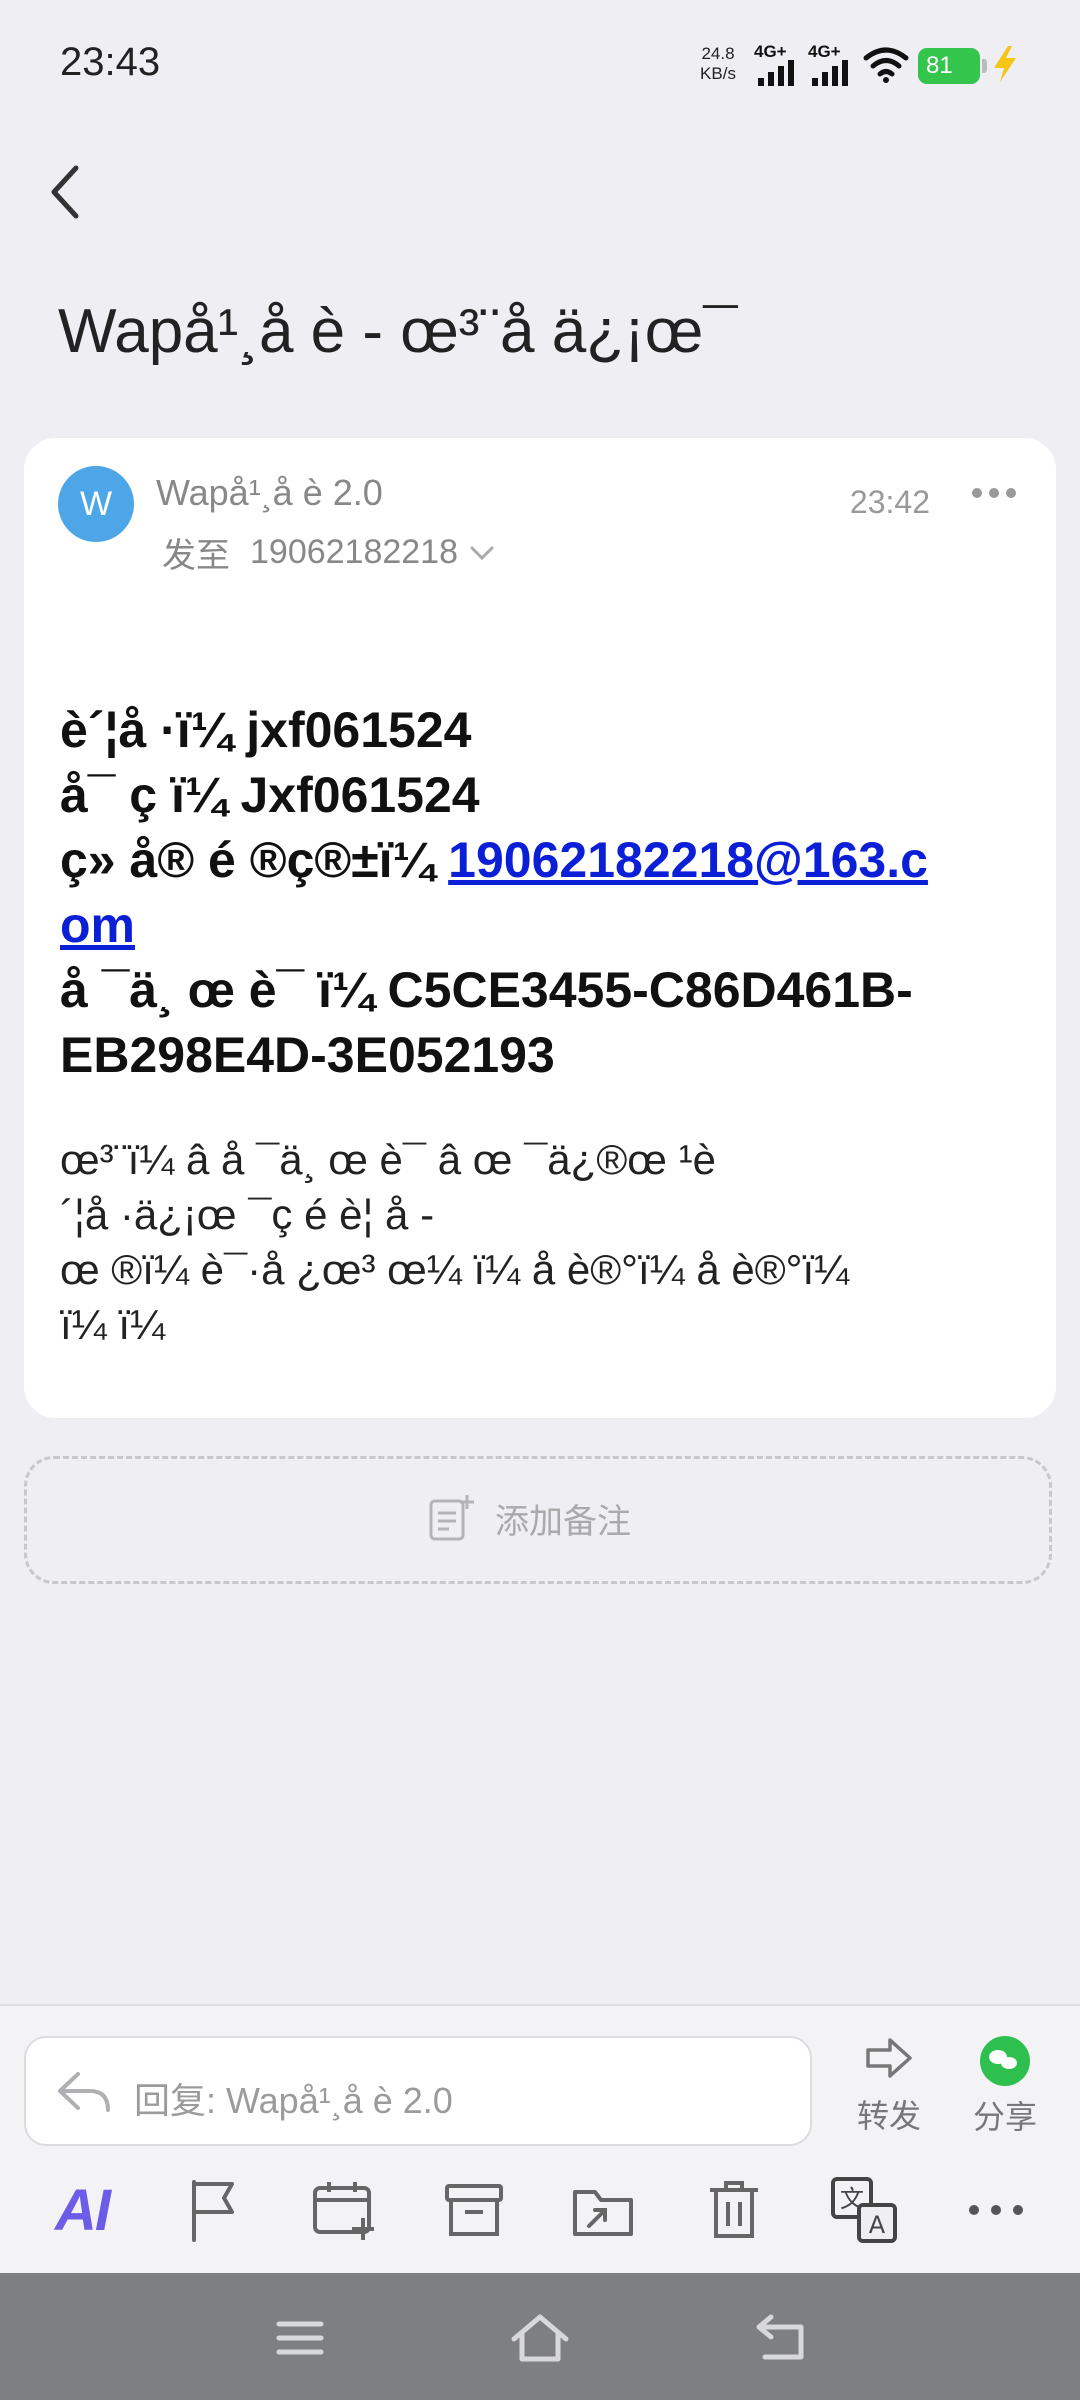 This screenshot has height=2400, width=1080. What do you see at coordinates (110, 62) in the screenshot?
I see `status-time: 23:43` at bounding box center [110, 62].